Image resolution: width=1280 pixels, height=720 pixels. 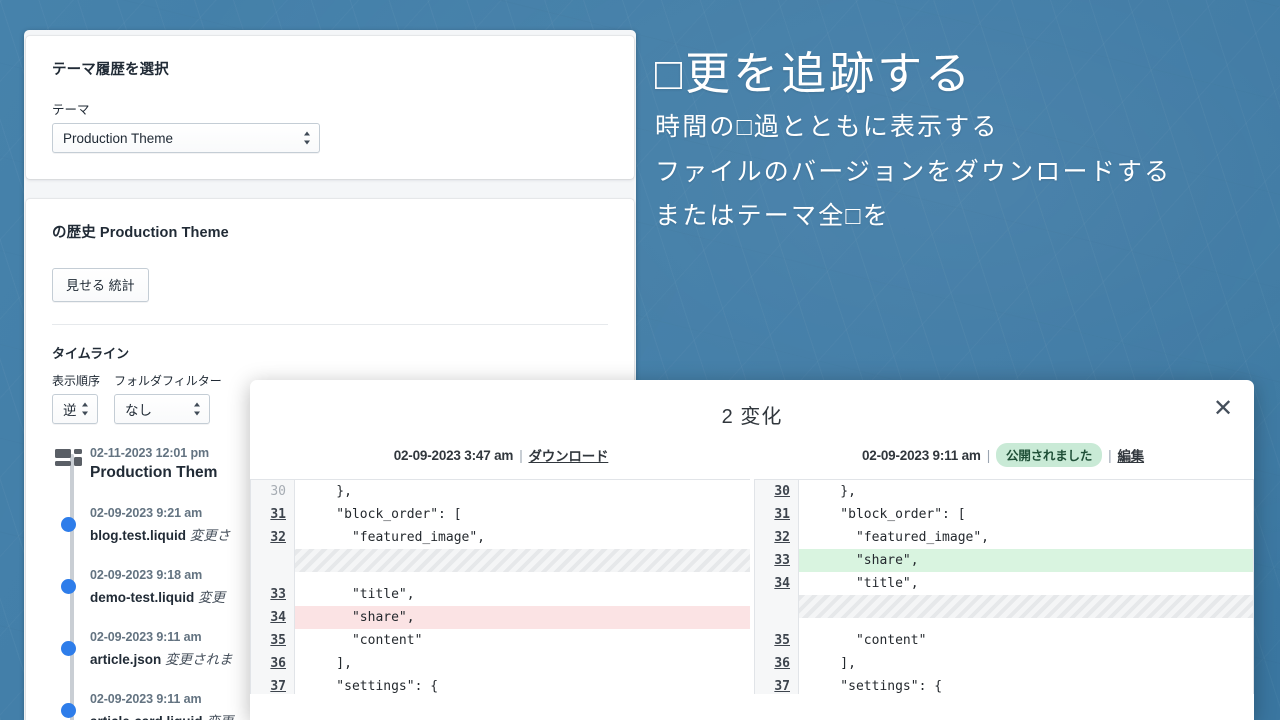 What do you see at coordinates (273, 514) in the screenshot?
I see `diff-line-number: 31` at bounding box center [273, 514].